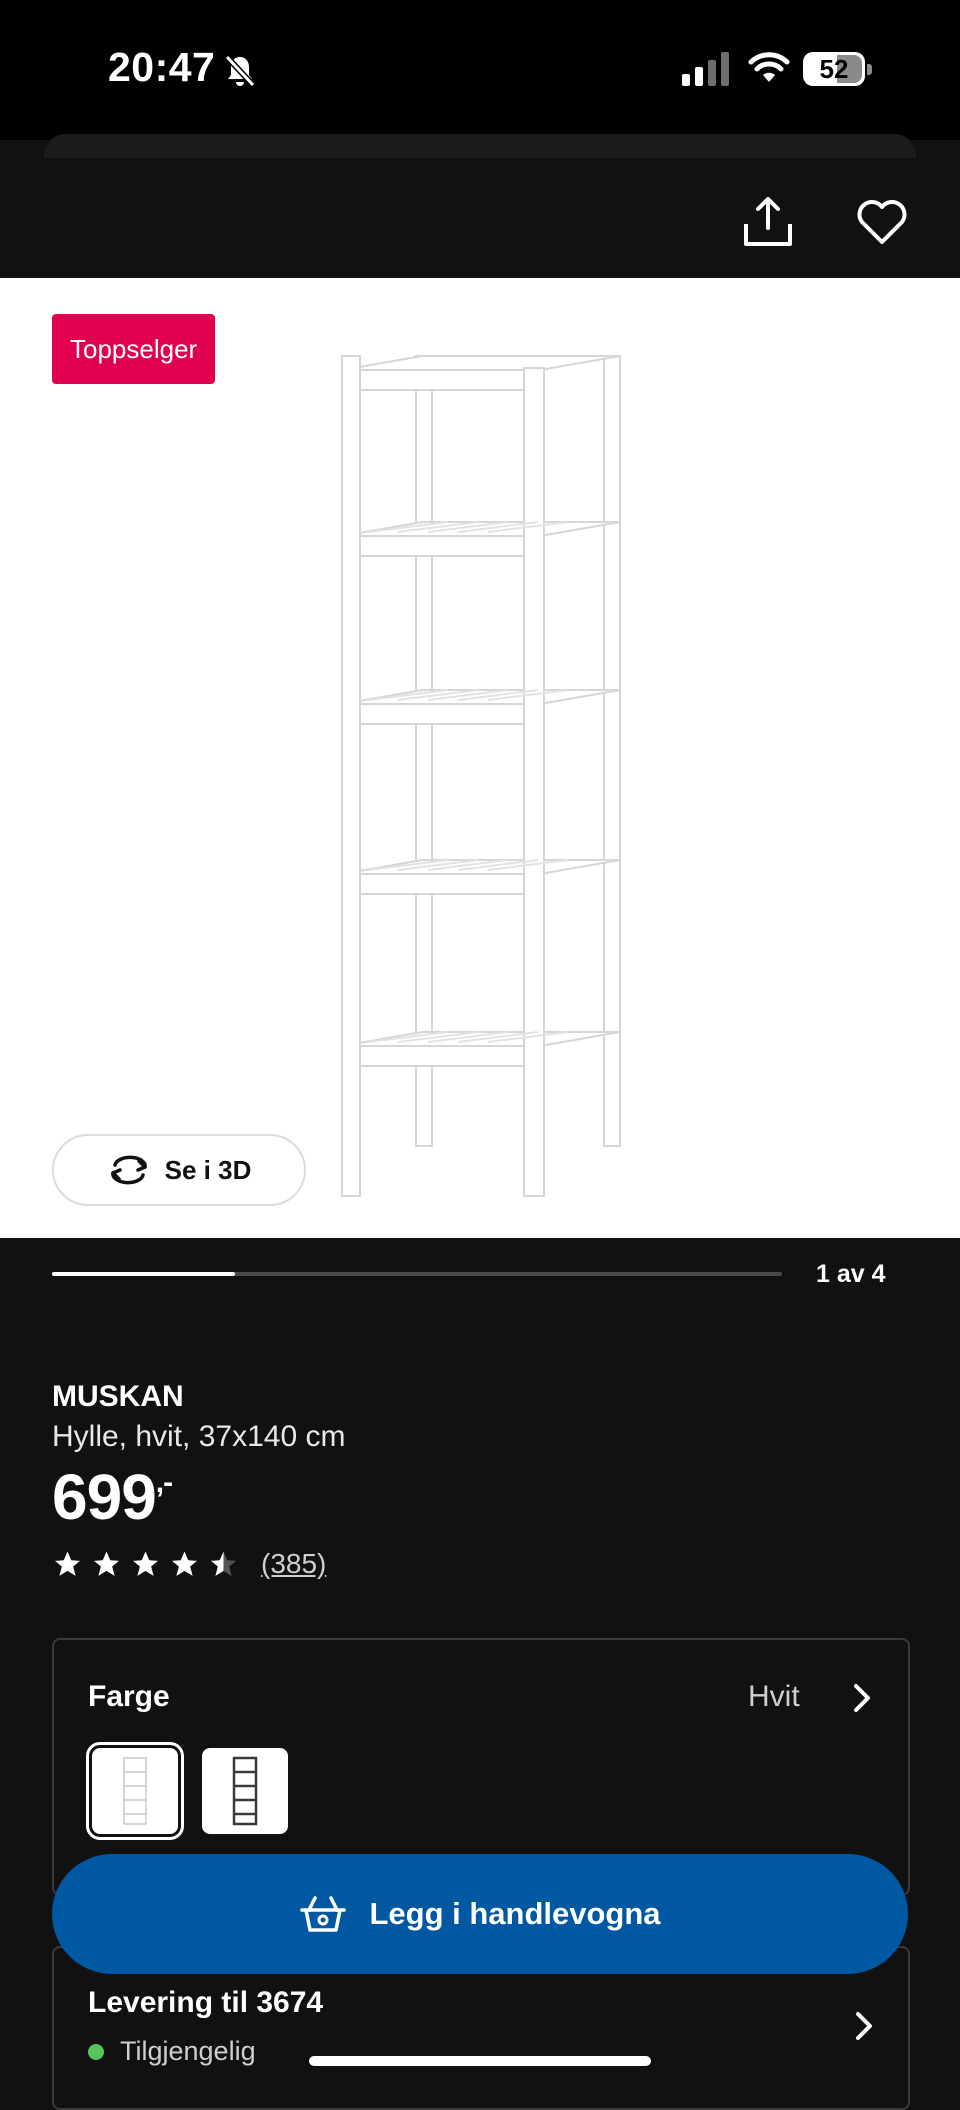 The image size is (960, 2110). What do you see at coordinates (223, 1563) in the screenshot?
I see `half-star-icon` at bounding box center [223, 1563].